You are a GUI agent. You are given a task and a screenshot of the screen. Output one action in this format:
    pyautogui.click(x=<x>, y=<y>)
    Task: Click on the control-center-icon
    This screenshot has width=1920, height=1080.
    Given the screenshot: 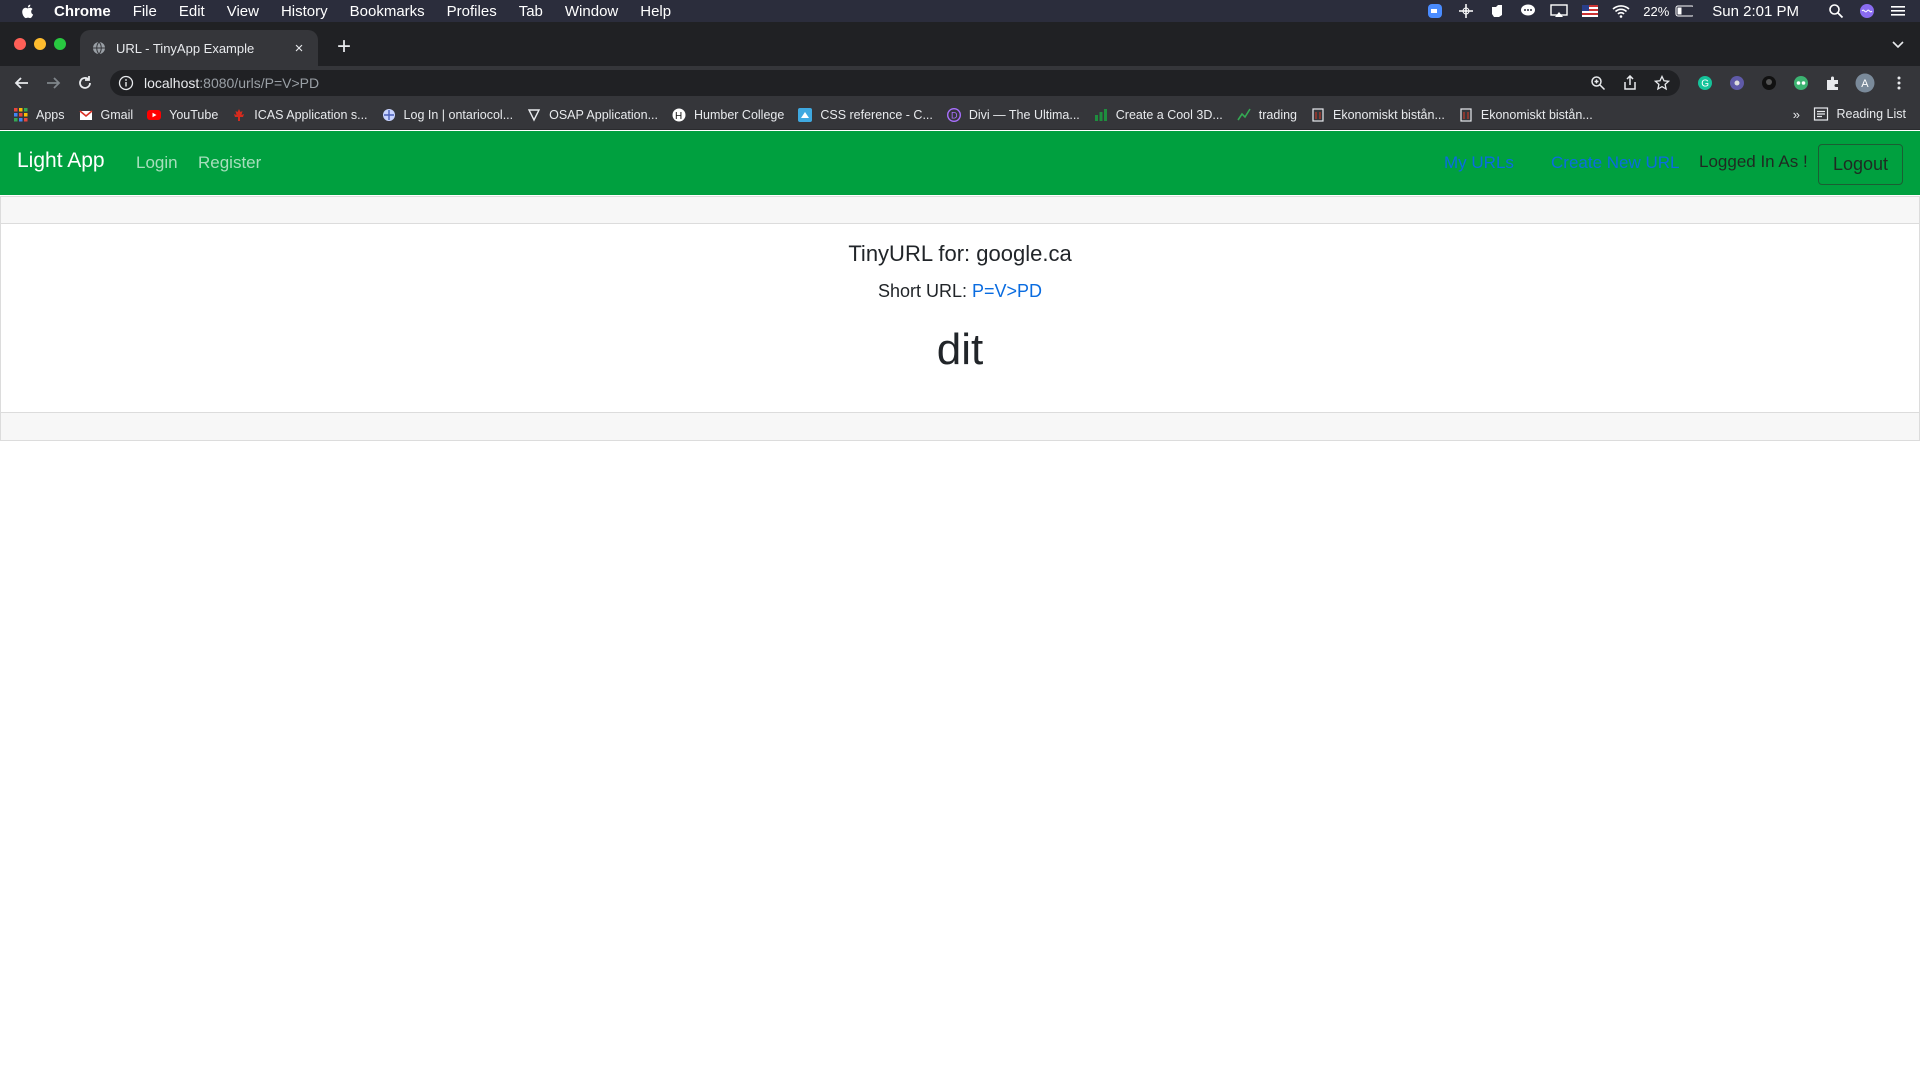 What is the action you would take?
    pyautogui.click(x=1898, y=11)
    